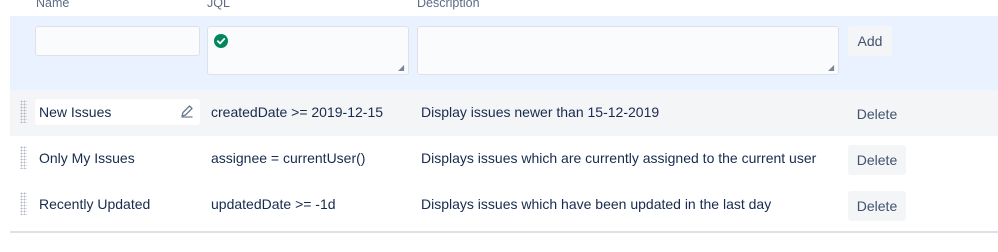 The width and height of the screenshot is (998, 252). What do you see at coordinates (628, 50) in the screenshot?
I see `new-filter-description-input: ◢` at bounding box center [628, 50].